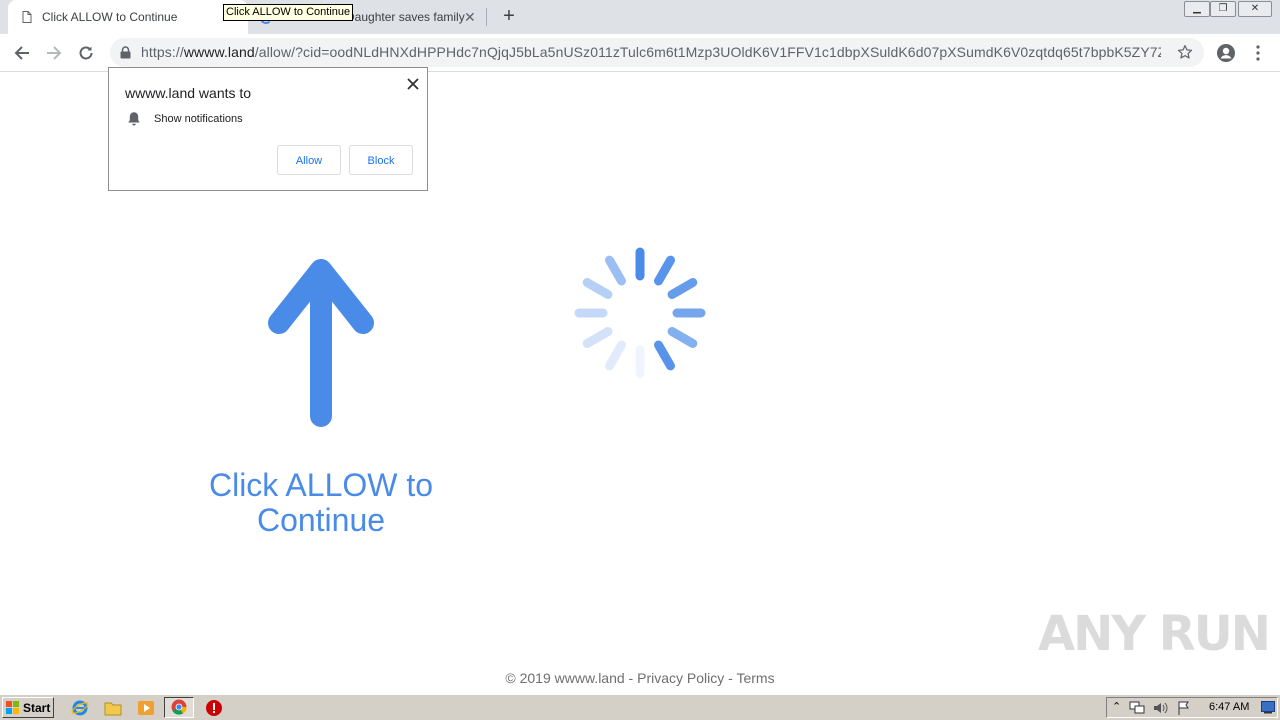  Describe the element at coordinates (321, 502) in the screenshot. I see `call-to-action-text: Click ALLOW to Continue` at that location.